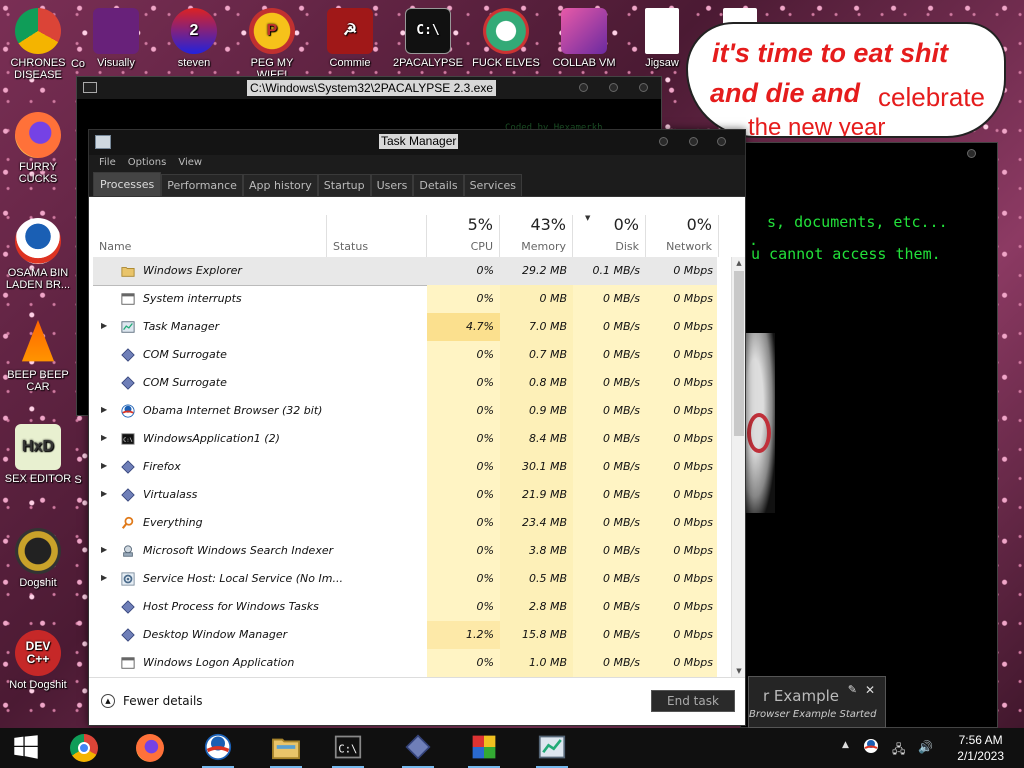 This screenshot has height=768, width=1024. I want to click on scroll-up-icon: ▲, so click(739, 263).